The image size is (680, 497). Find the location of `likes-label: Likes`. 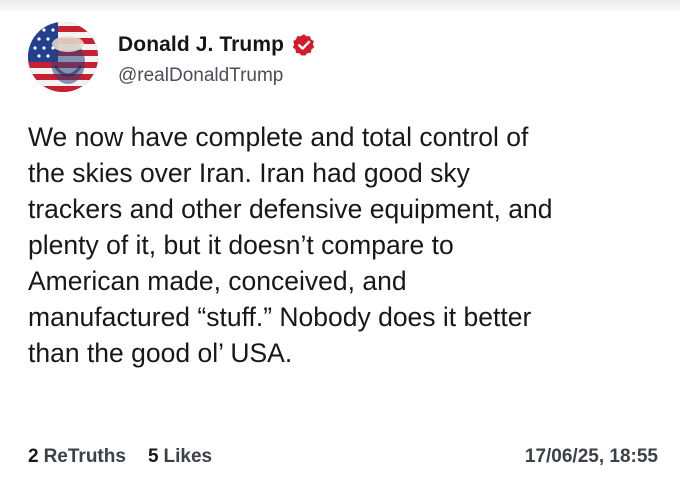

likes-label: Likes is located at coordinates (188, 456).